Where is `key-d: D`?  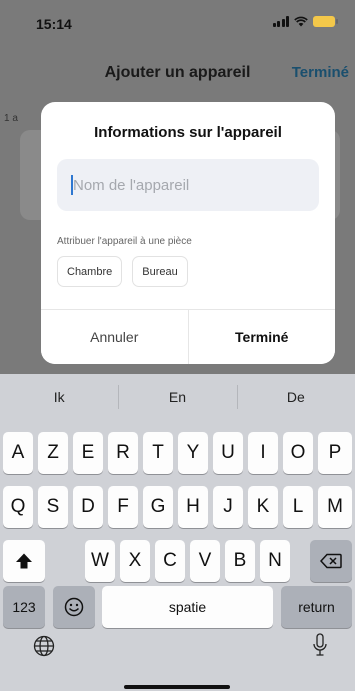 key-d: D is located at coordinates (88, 507).